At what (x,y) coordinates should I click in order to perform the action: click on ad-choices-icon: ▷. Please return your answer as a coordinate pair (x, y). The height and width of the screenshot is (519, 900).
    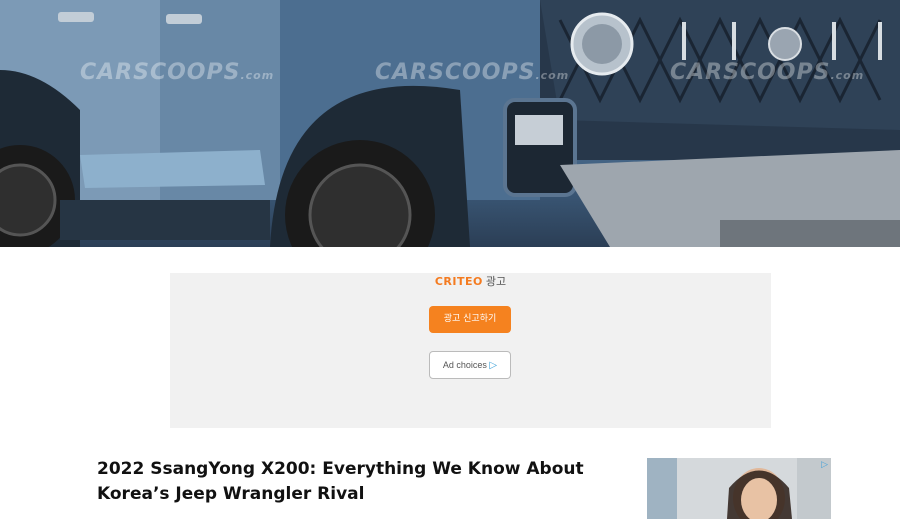
    Looking at the image, I should click on (824, 464).